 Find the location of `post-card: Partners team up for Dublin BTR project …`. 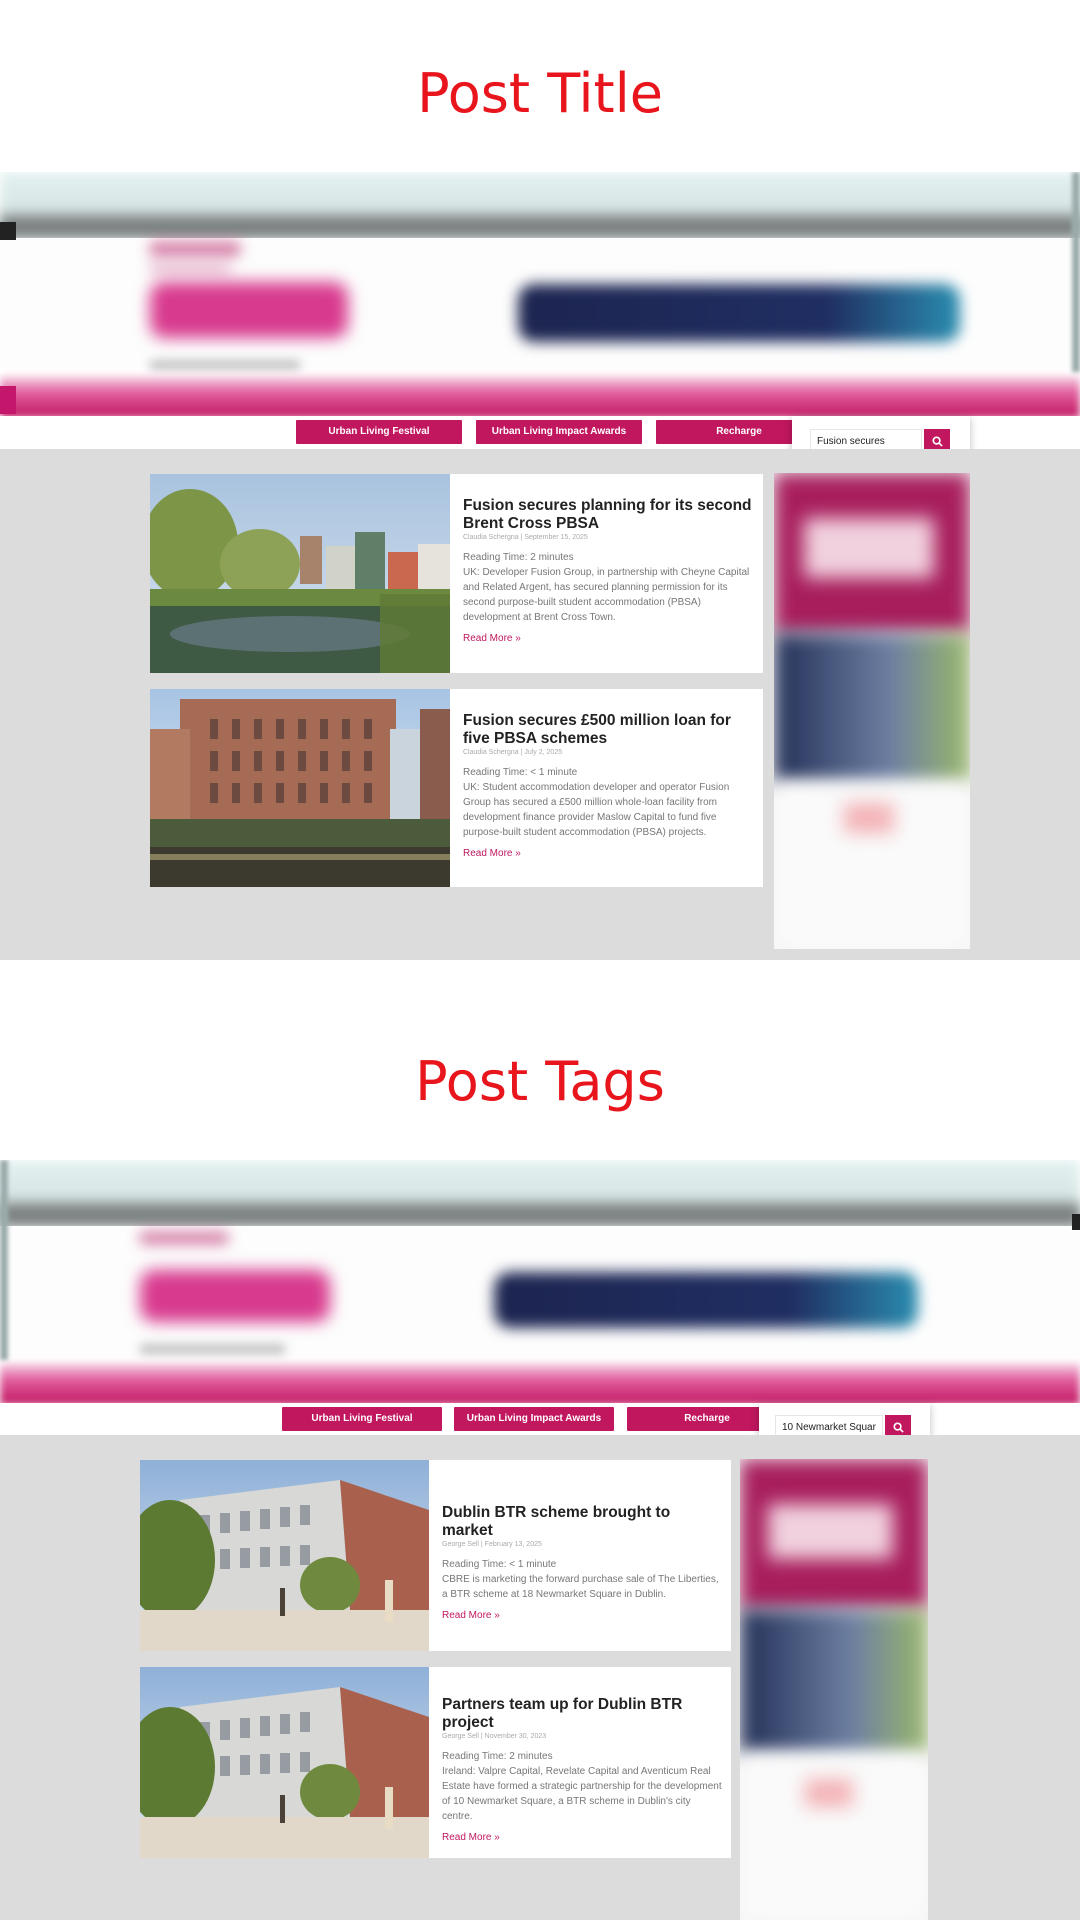

post-card: Partners team up for Dublin BTR project … is located at coordinates (435, 1762).